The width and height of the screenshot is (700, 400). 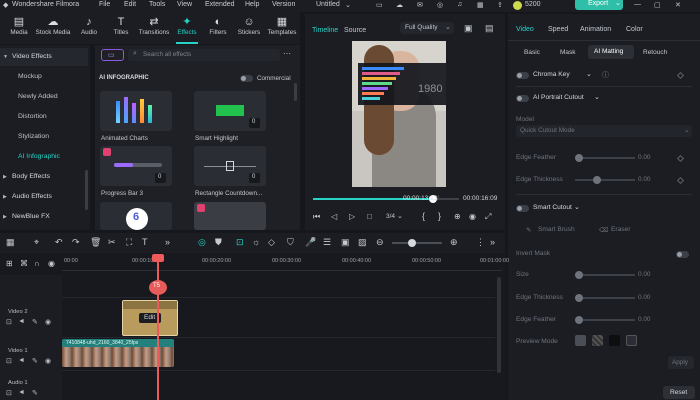 What do you see at coordinates (499, 325) in the screenshot?
I see `timeline-scrollbar` at bounding box center [499, 325].